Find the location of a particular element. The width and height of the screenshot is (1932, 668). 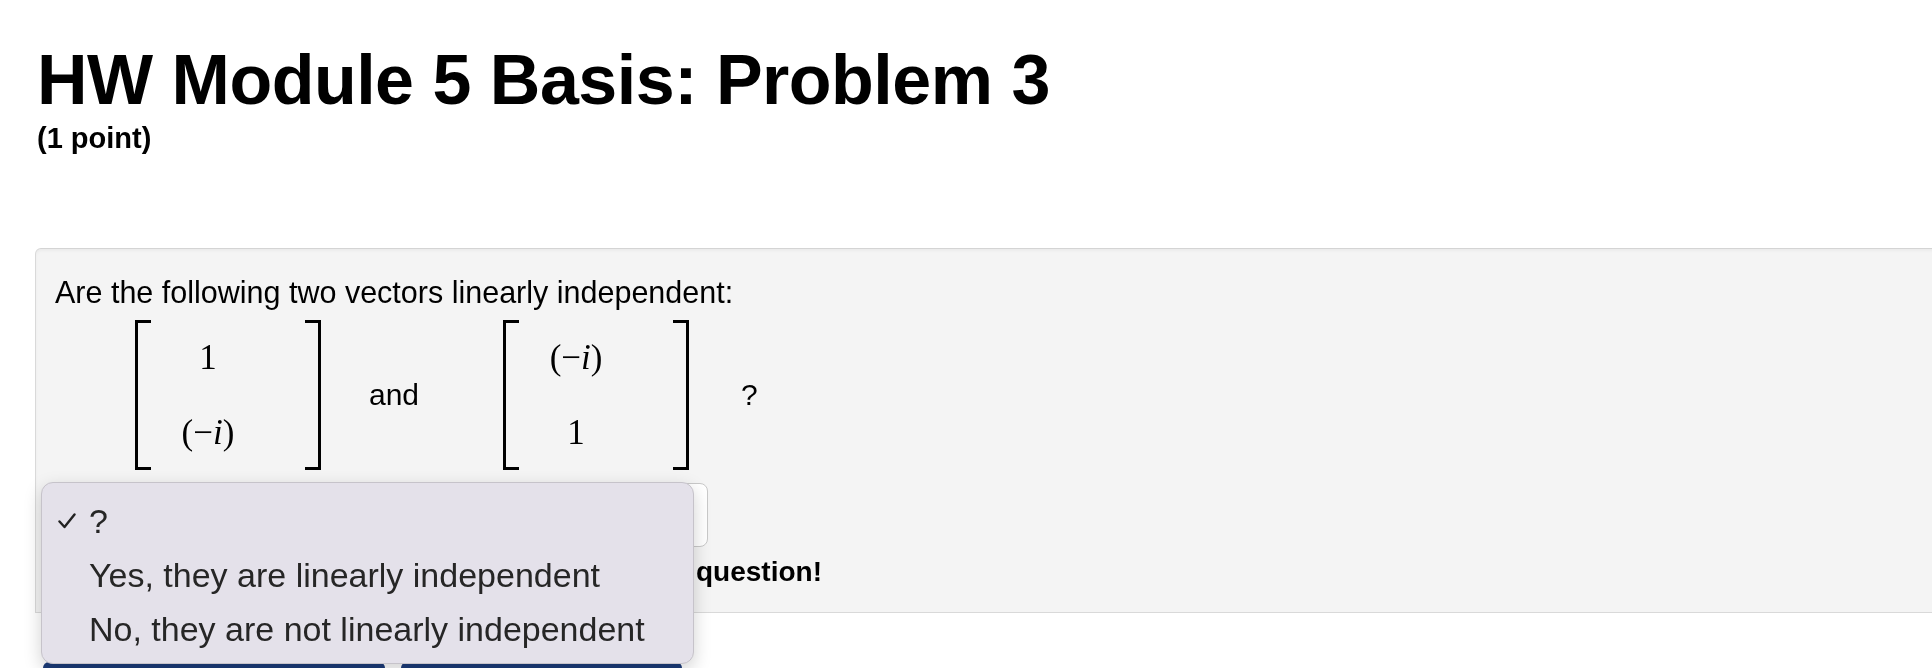

notice-text: question! is located at coordinates (759, 572).